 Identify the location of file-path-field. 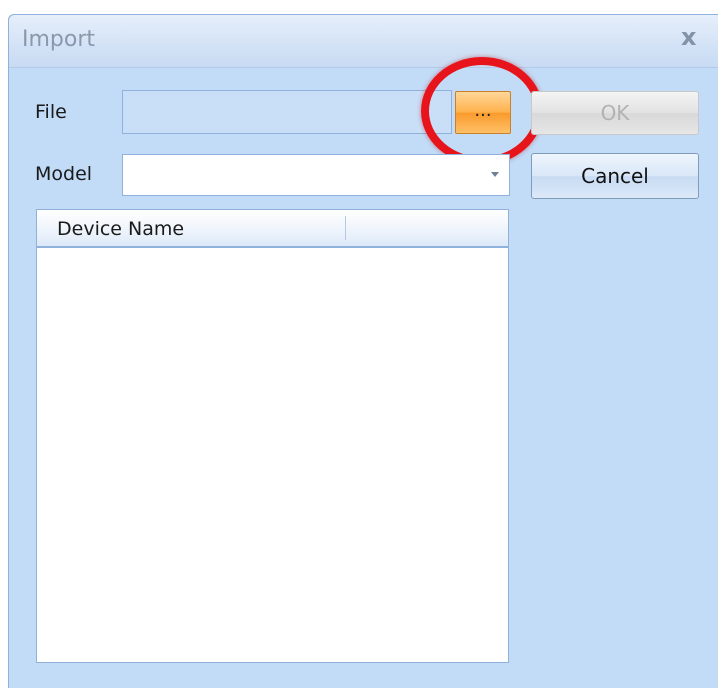
(287, 112).